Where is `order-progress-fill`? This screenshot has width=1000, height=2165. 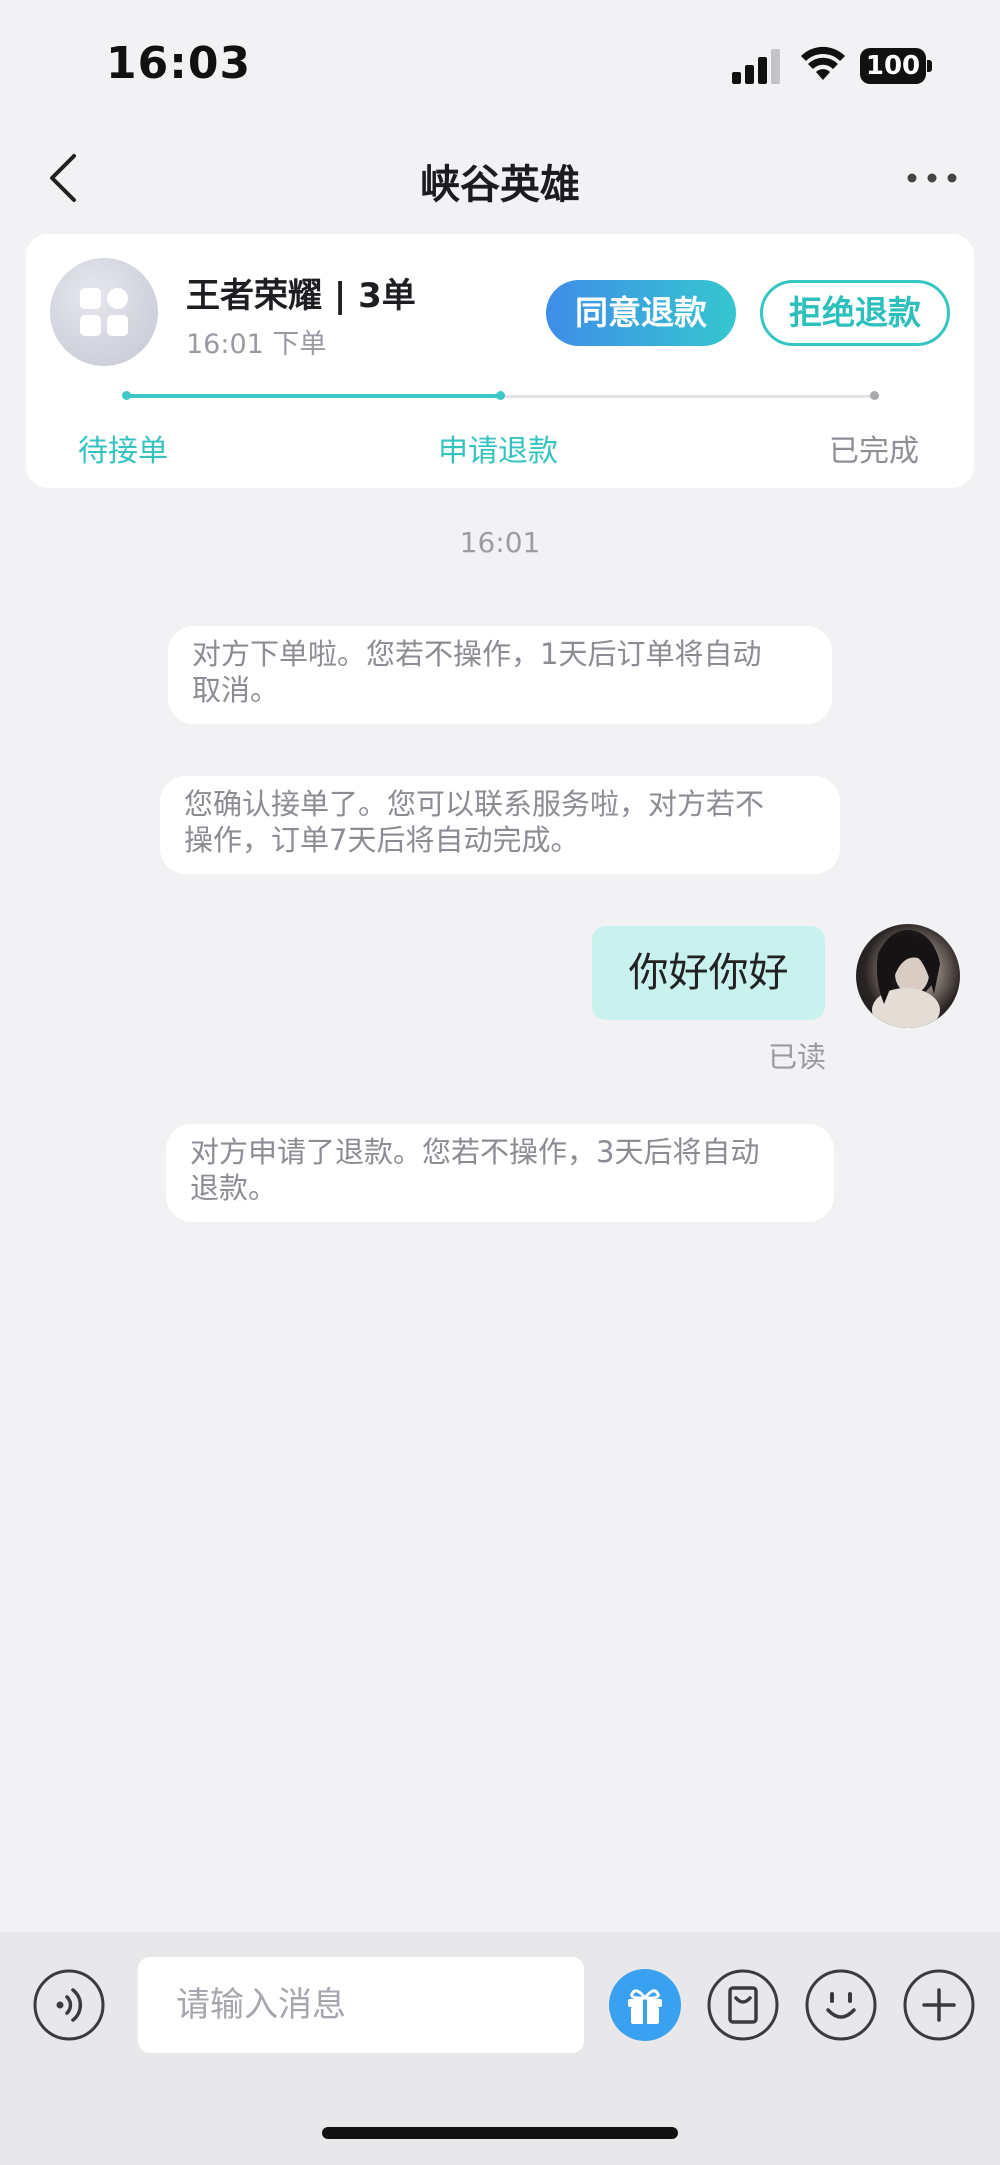
order-progress-fill is located at coordinates (313, 396).